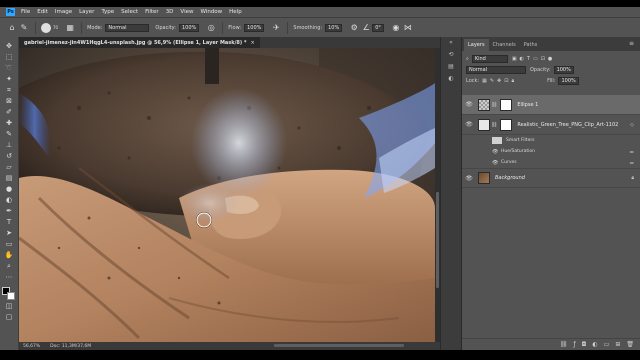 The image size is (640, 360). What do you see at coordinates (9, 189) in the screenshot?
I see `blur-tool-icon: ●` at bounding box center [9, 189].